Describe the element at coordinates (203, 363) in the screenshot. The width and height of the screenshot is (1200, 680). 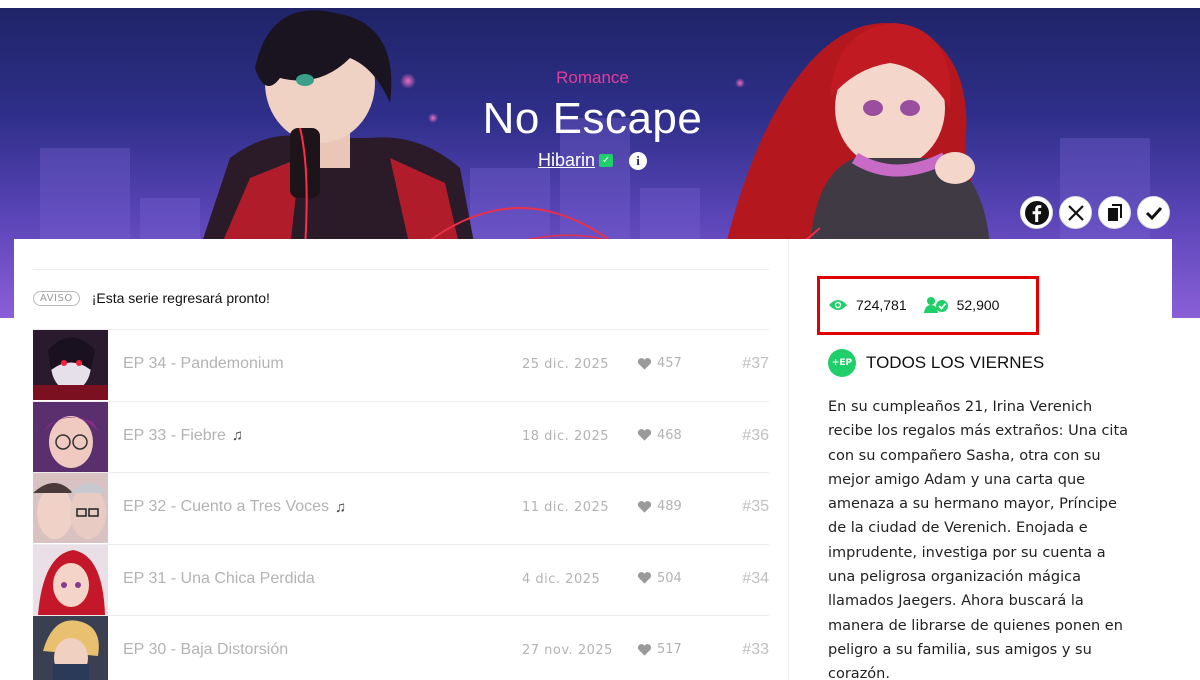
I see `episode-title: EP 34 - Pandemonium` at that location.